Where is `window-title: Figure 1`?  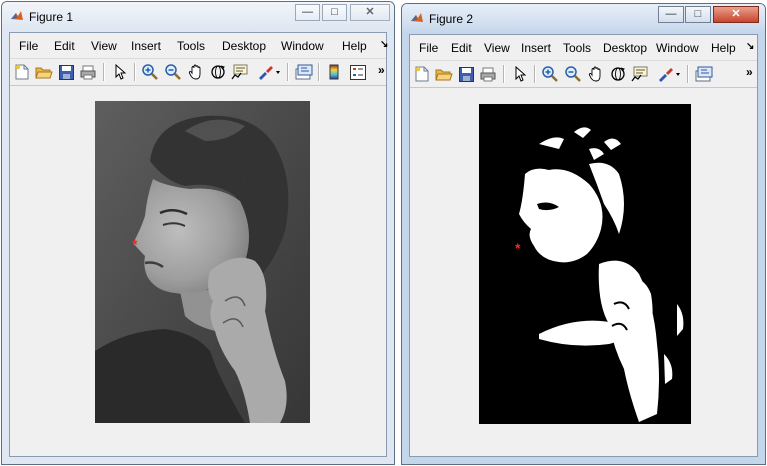
window-title: Figure 1 is located at coordinates (51, 17).